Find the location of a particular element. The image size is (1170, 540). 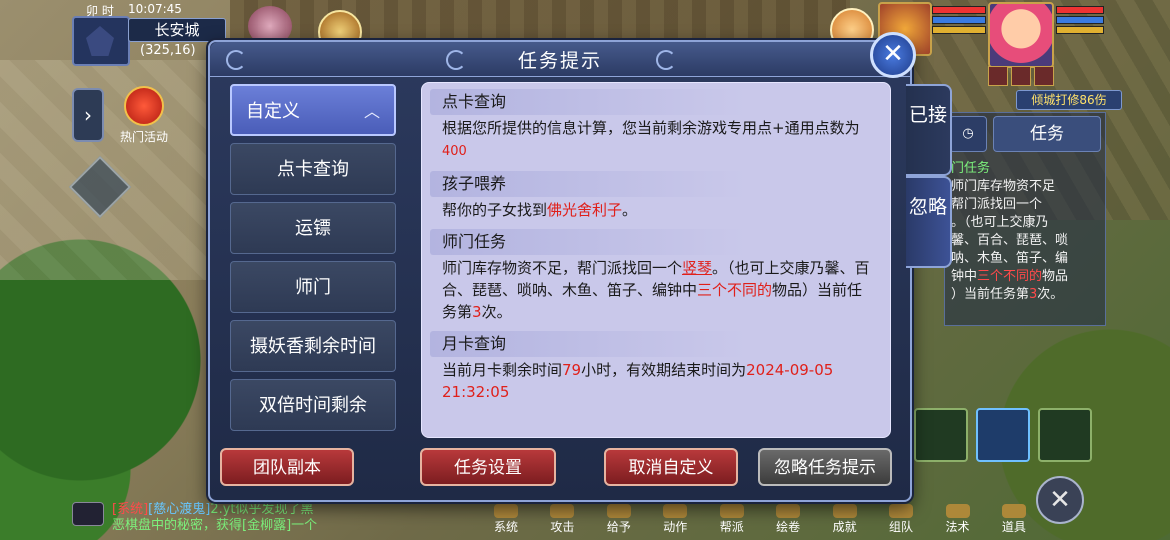

category-card-query: 点卡查询 is located at coordinates (313, 169).